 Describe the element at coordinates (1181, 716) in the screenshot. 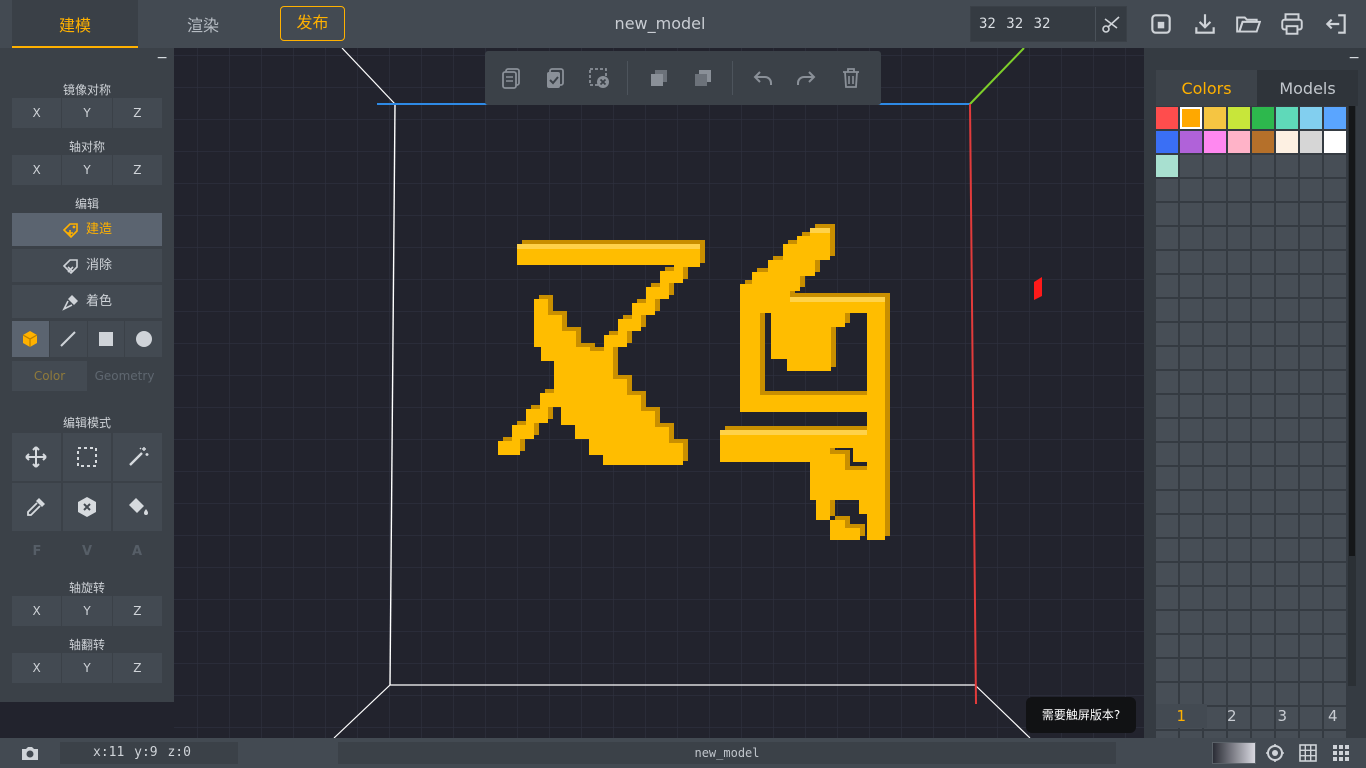

I see `palette-page-button: 1` at that location.